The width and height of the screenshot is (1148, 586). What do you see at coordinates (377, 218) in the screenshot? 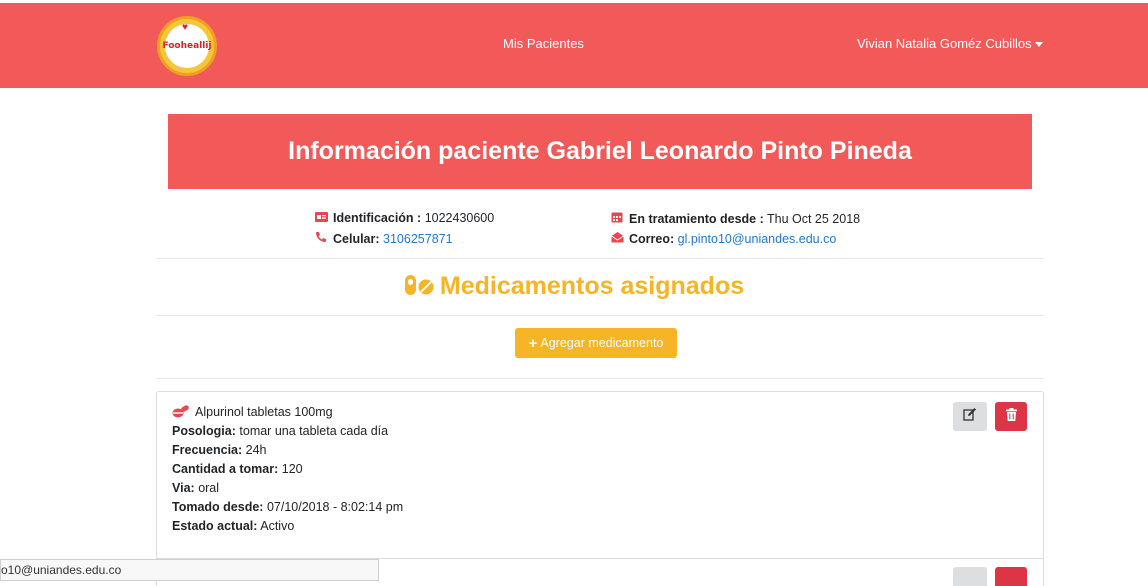
I see `patient-id-label: Identificación :` at bounding box center [377, 218].